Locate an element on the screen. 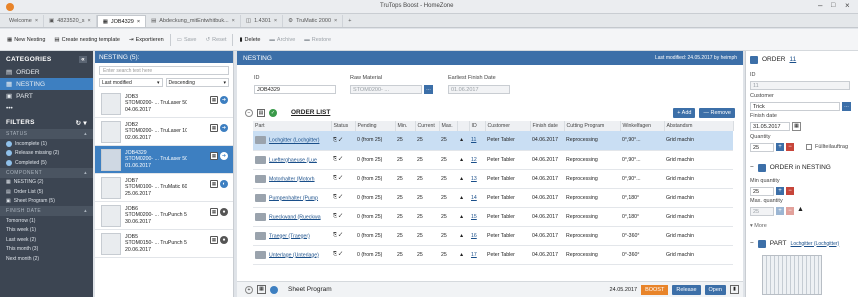  more-toggle: ▾ More is located at coordinates (758, 226).